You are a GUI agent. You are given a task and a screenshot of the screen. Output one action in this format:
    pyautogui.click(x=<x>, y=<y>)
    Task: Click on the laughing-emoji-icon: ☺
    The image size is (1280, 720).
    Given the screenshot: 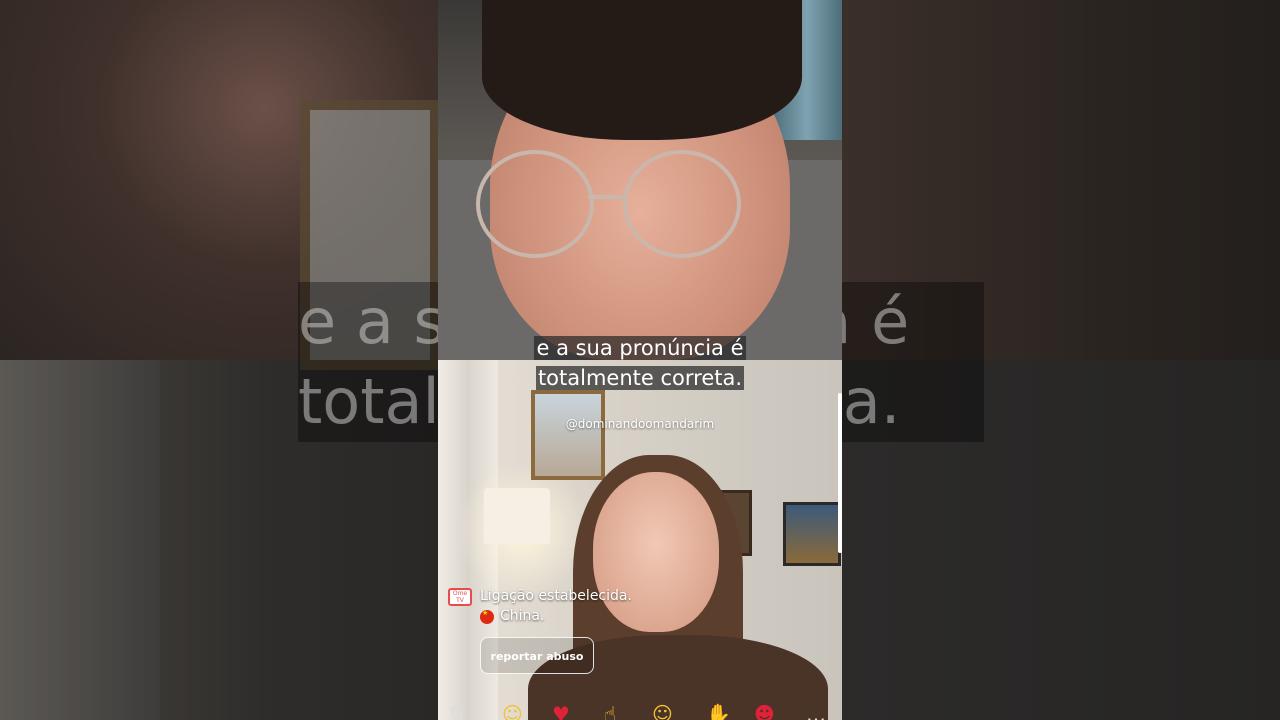 What is the action you would take?
    pyautogui.click(x=662, y=711)
    